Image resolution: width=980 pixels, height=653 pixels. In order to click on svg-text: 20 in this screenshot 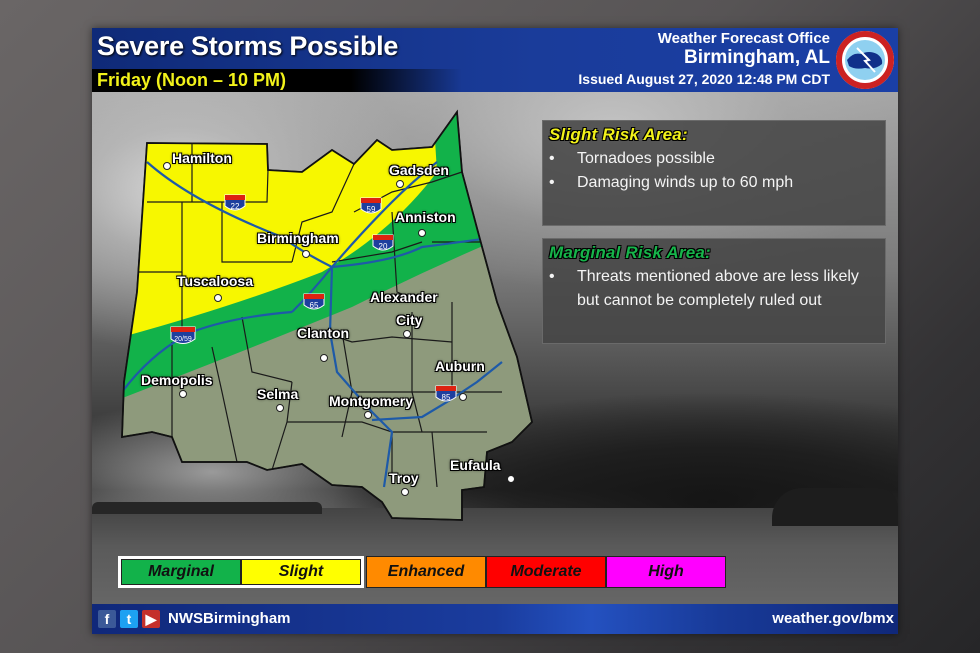, I will do `click(383, 246)`.